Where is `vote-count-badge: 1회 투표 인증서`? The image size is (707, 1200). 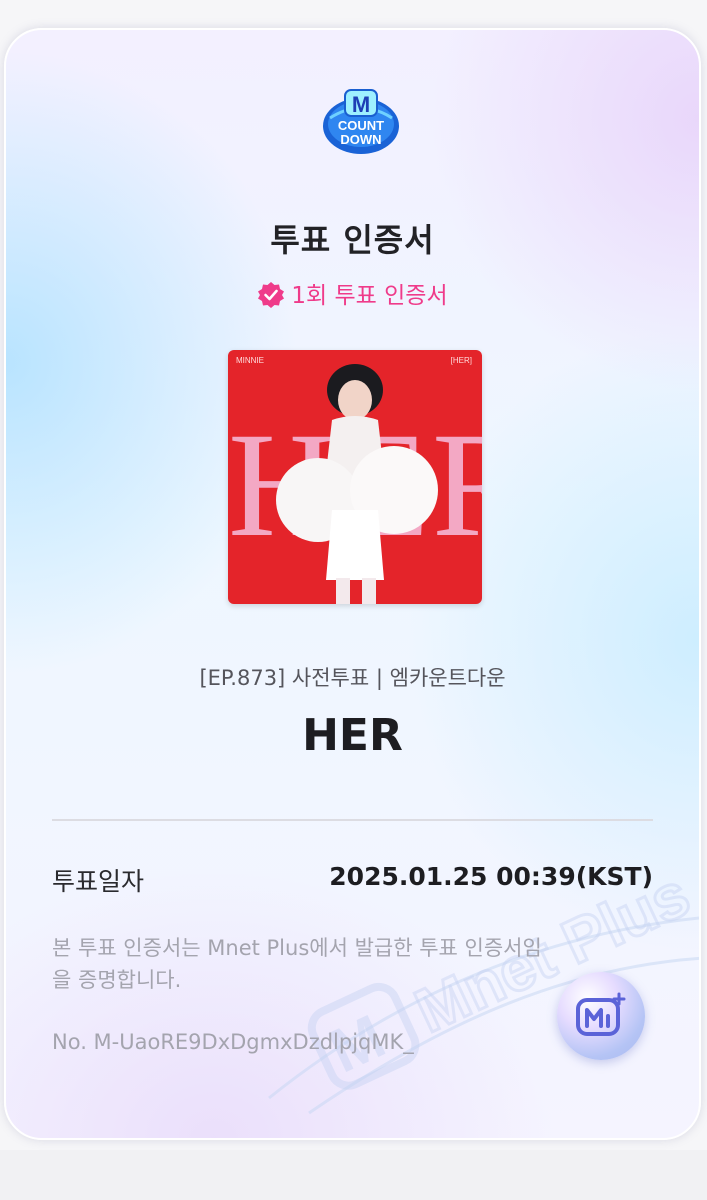
vote-count-badge: 1회 투표 인증서 is located at coordinates (352, 293).